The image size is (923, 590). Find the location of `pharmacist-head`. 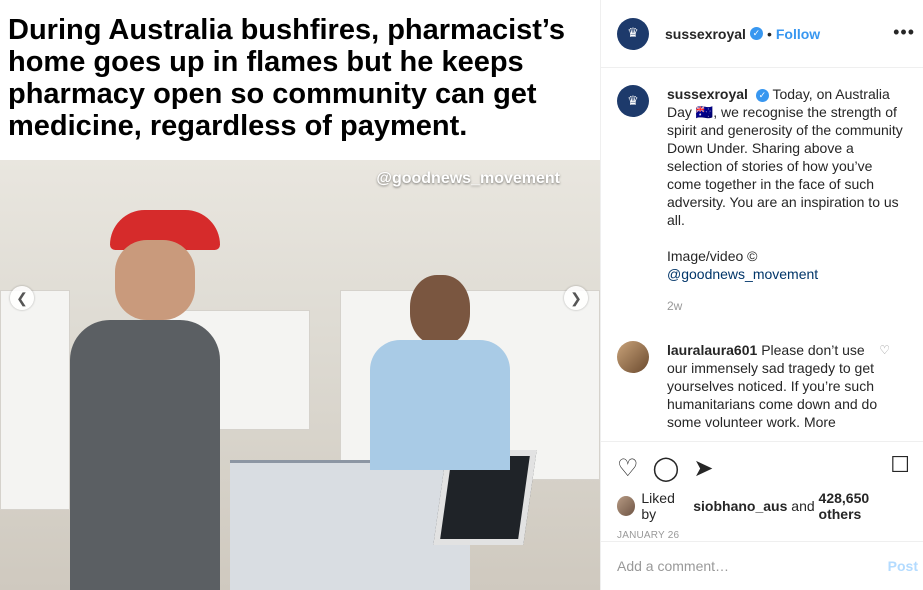

pharmacist-head is located at coordinates (440, 310).